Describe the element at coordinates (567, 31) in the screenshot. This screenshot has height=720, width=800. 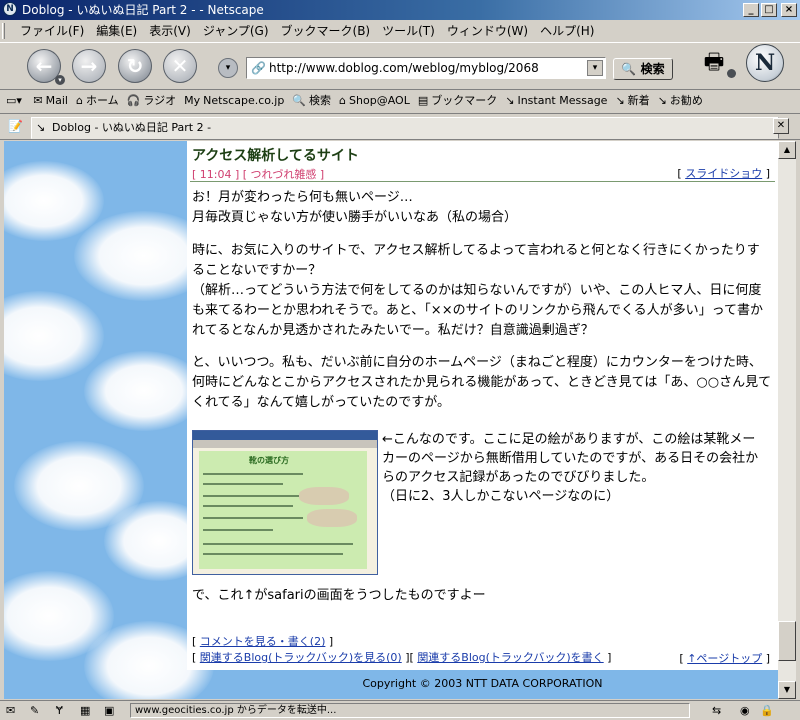
I see `menu-item: ヘルプ(H)` at that location.